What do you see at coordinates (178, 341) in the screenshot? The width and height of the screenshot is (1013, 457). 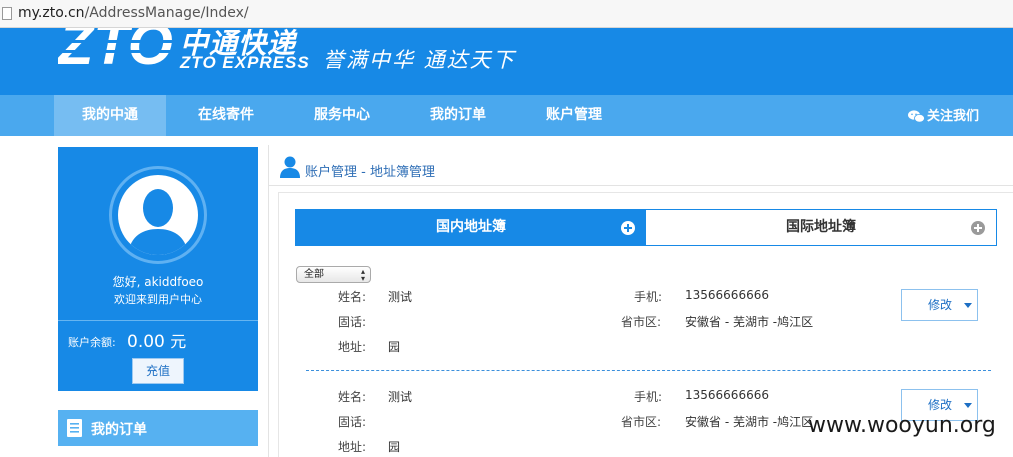 I see `balance-unit: 元` at bounding box center [178, 341].